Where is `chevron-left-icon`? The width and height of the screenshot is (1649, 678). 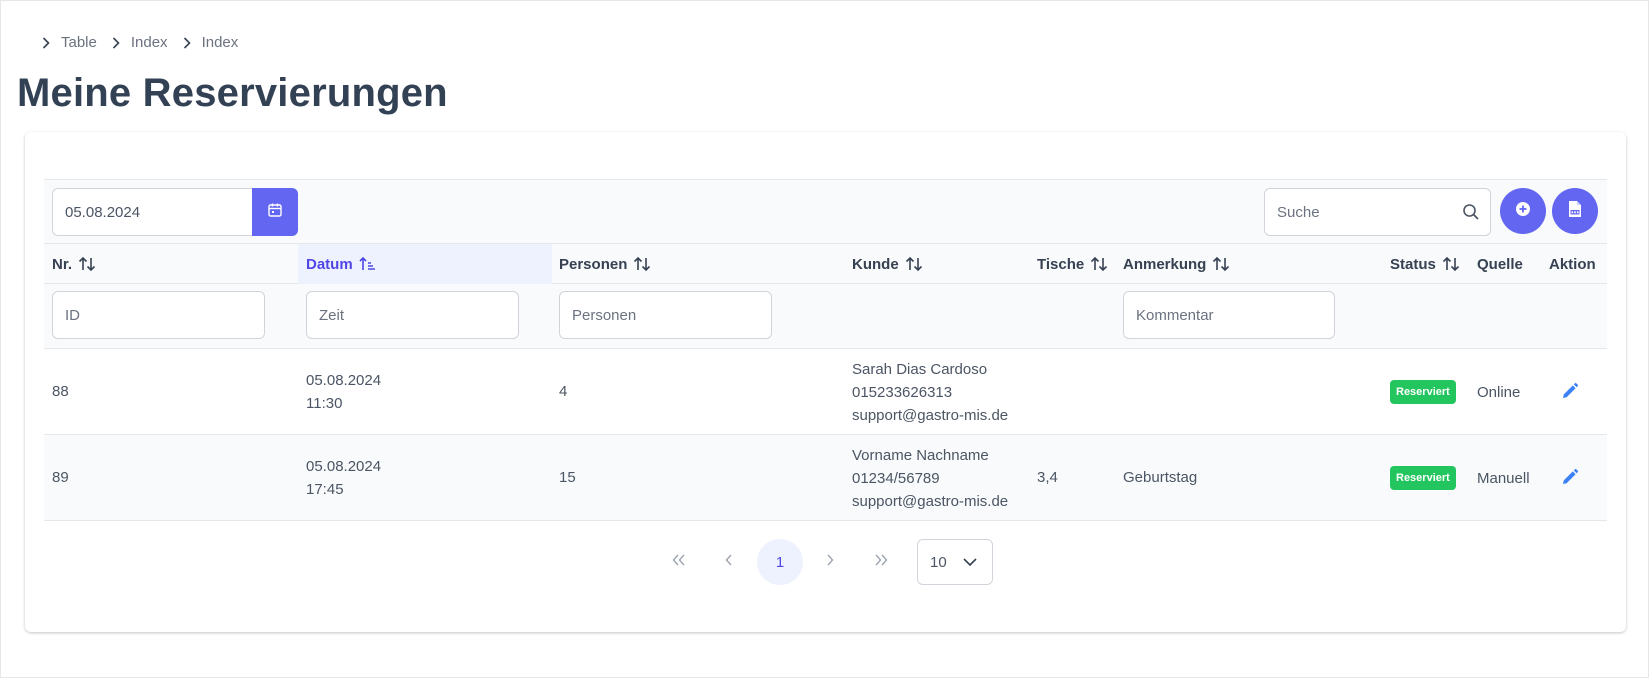 chevron-left-icon is located at coordinates (729, 562).